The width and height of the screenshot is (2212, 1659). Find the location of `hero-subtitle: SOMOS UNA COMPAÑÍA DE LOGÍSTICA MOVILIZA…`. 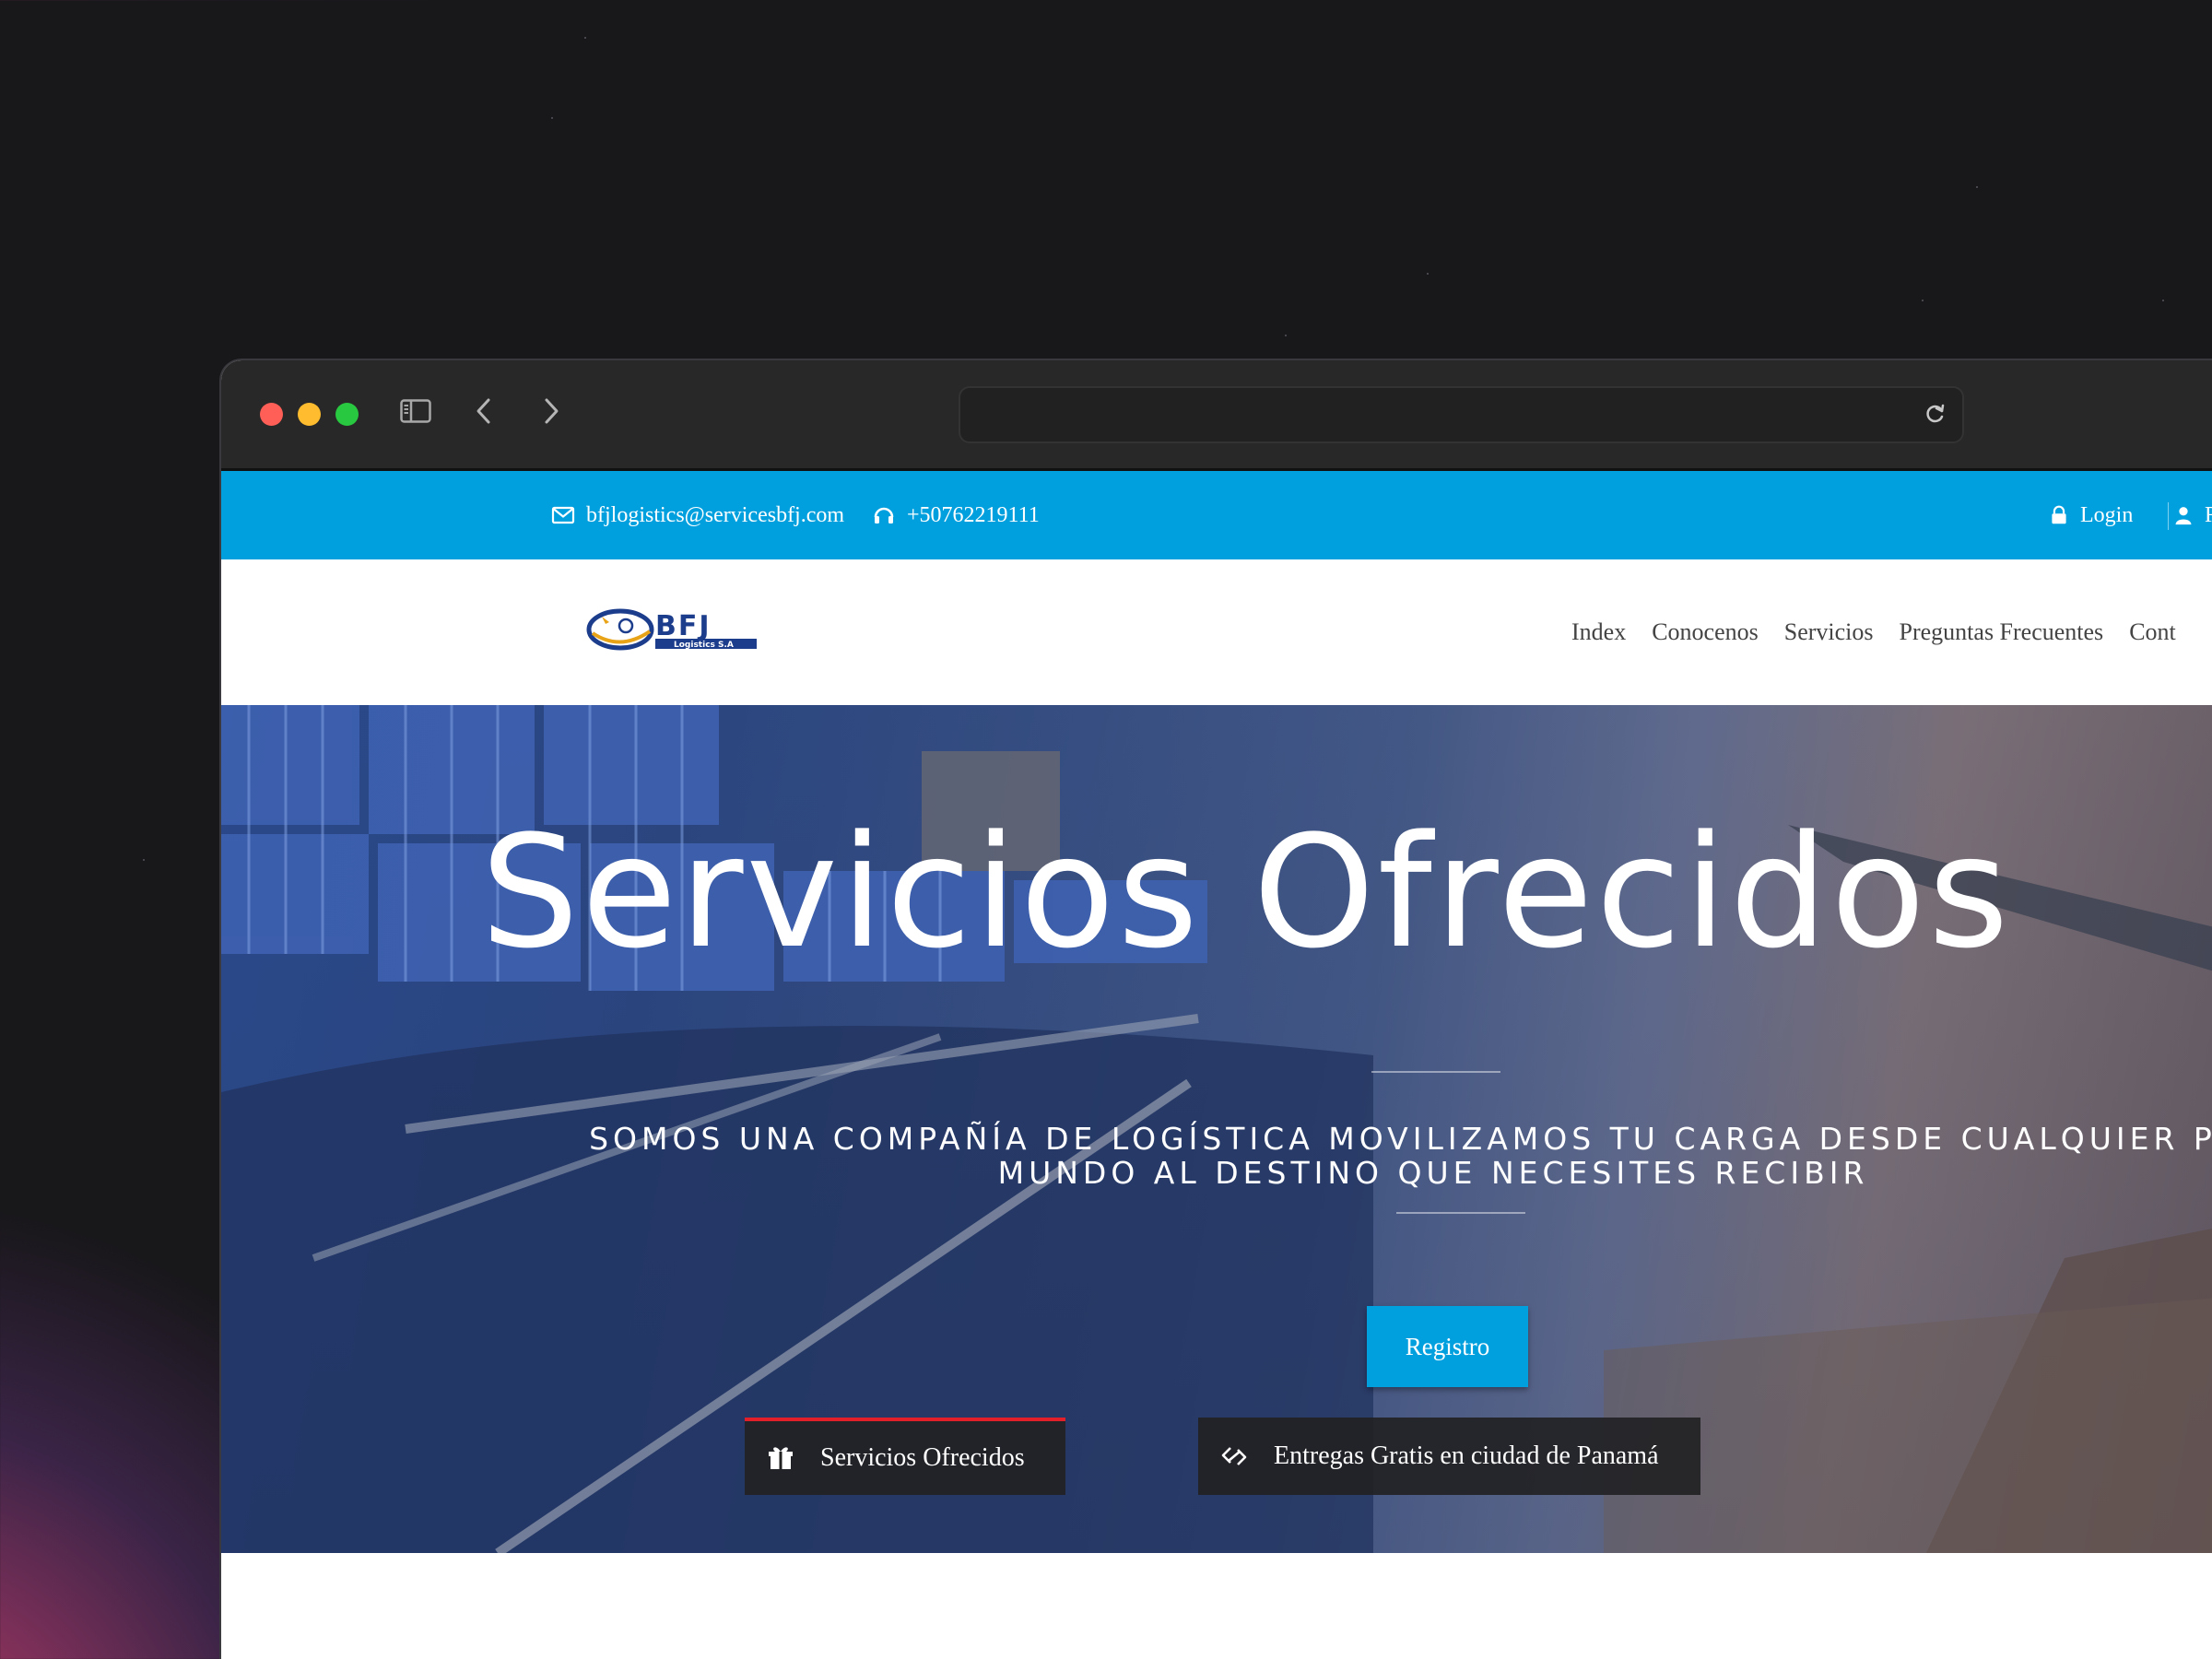

hero-subtitle: SOMOS UNA COMPAÑÍA DE LOGÍSTICA MOVILIZA… is located at coordinates (1396, 1156).